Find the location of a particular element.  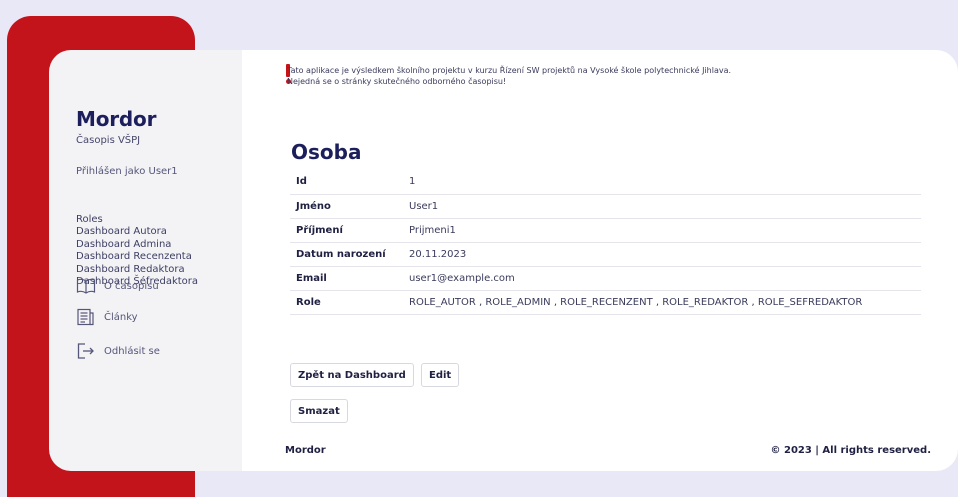

footer-brand: Mordor is located at coordinates (305, 450).